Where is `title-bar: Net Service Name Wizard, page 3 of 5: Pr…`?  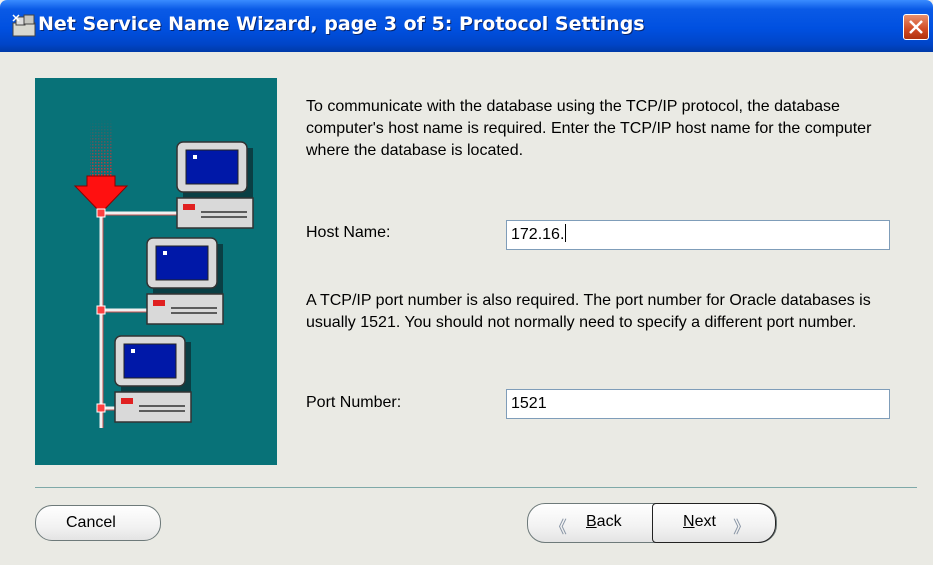
title-bar: Net Service Name Wizard, page 3 of 5: Pr… is located at coordinates (466, 26).